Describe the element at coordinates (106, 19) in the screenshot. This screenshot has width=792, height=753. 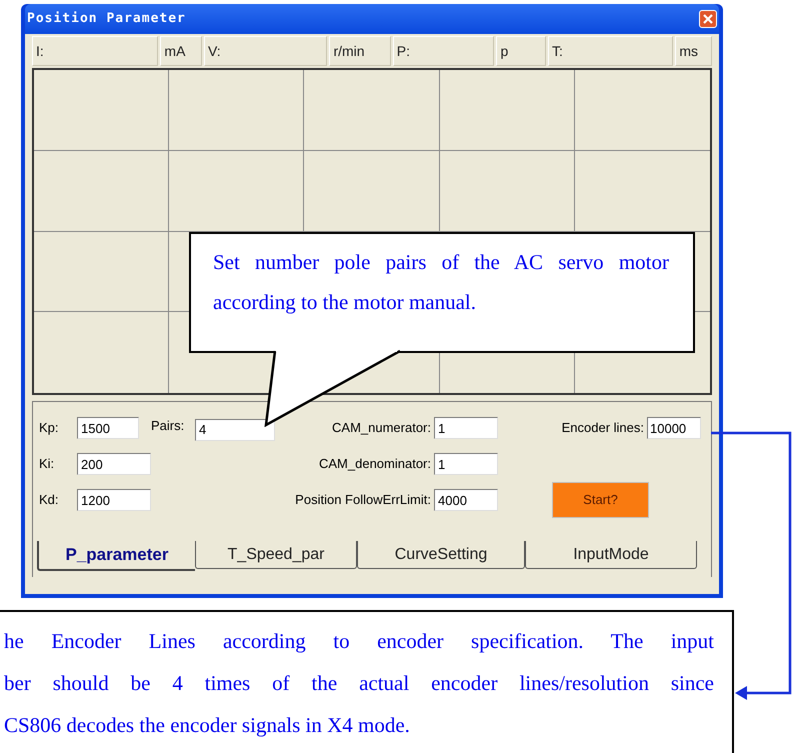
I see `window-title: Position Parameter` at that location.